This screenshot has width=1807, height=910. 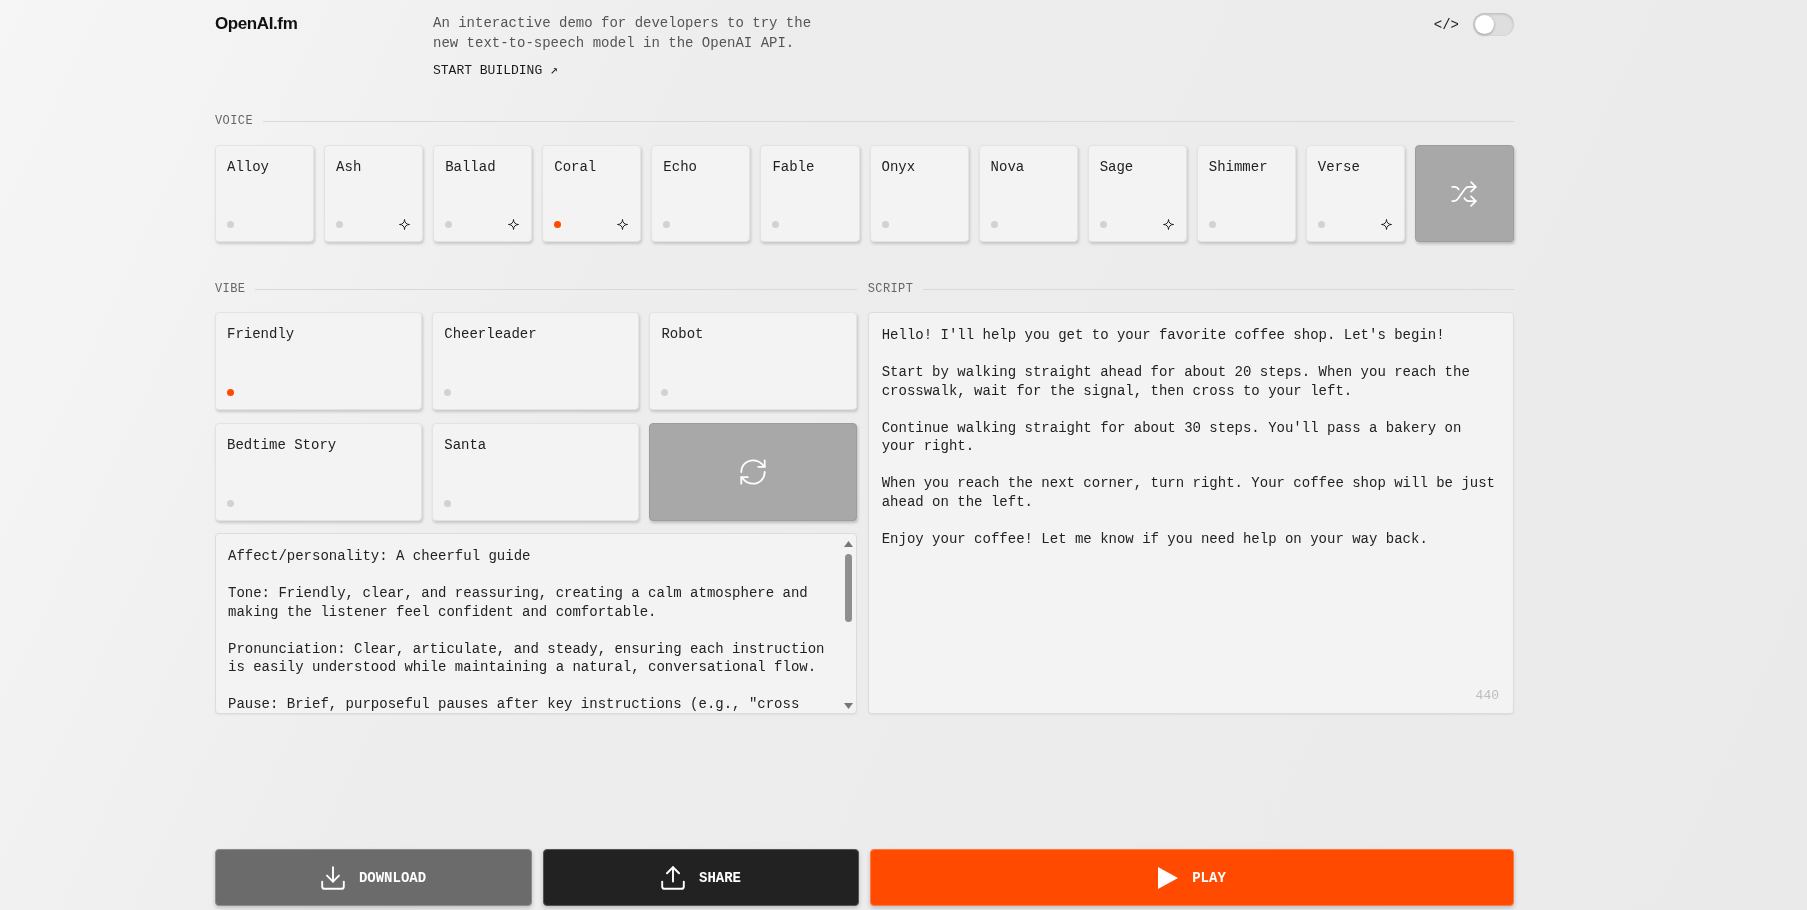 I want to click on voice-option: Onyx, so click(x=919, y=193).